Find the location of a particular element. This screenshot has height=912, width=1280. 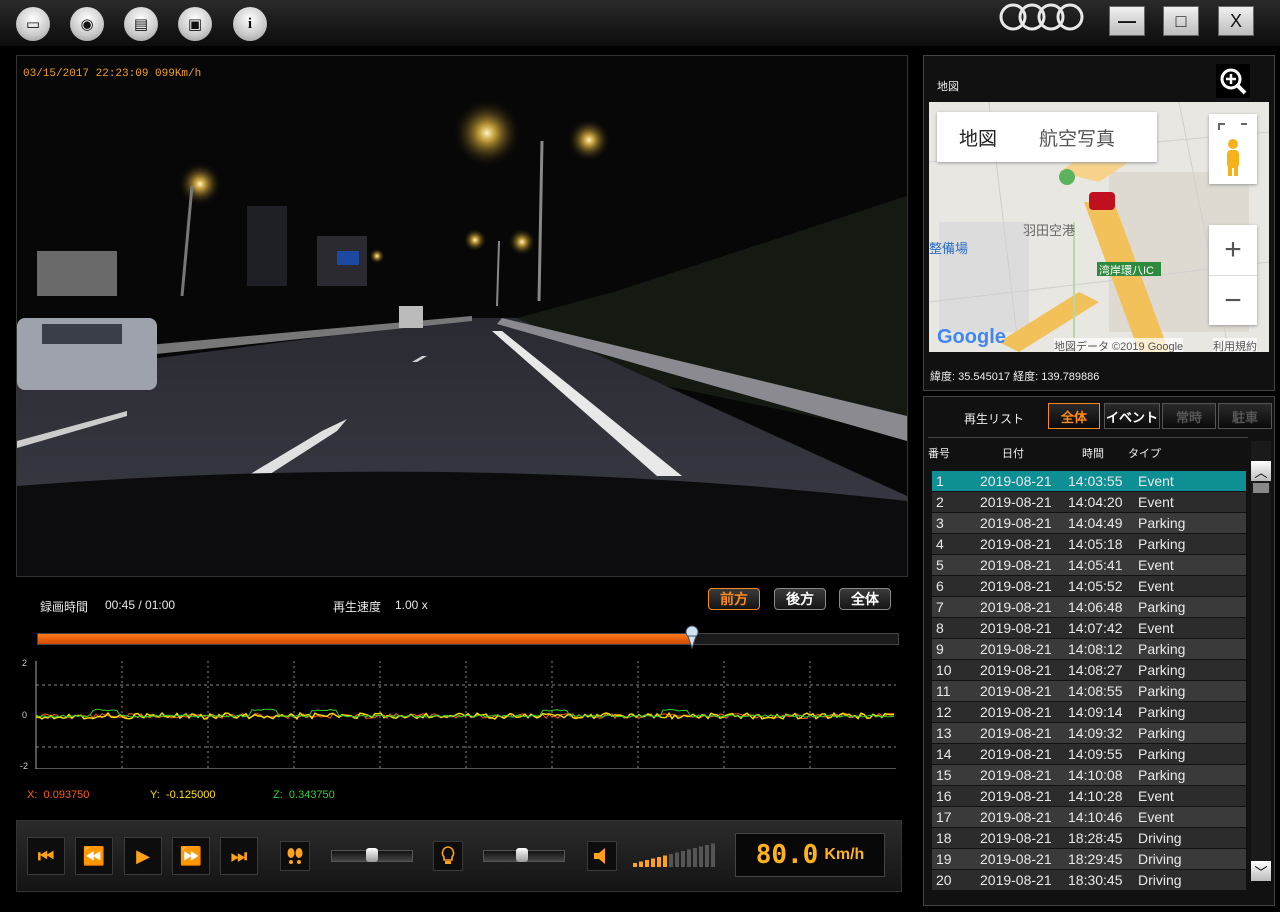

contrast-slider is located at coordinates (524, 855).